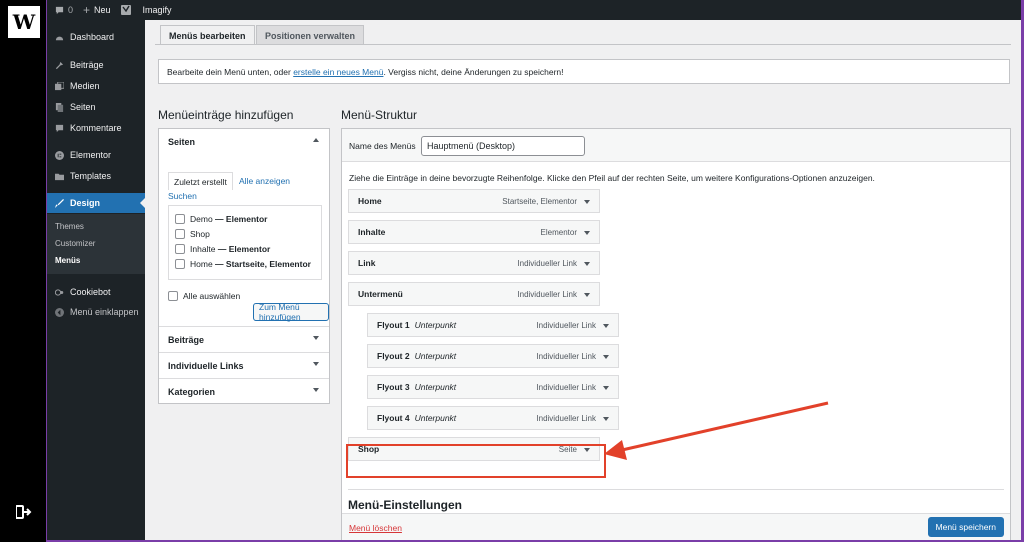 This screenshot has width=1024, height=542. Describe the element at coordinates (474, 294) in the screenshot. I see `menu-item: Untermenü Individueller Link` at that location.